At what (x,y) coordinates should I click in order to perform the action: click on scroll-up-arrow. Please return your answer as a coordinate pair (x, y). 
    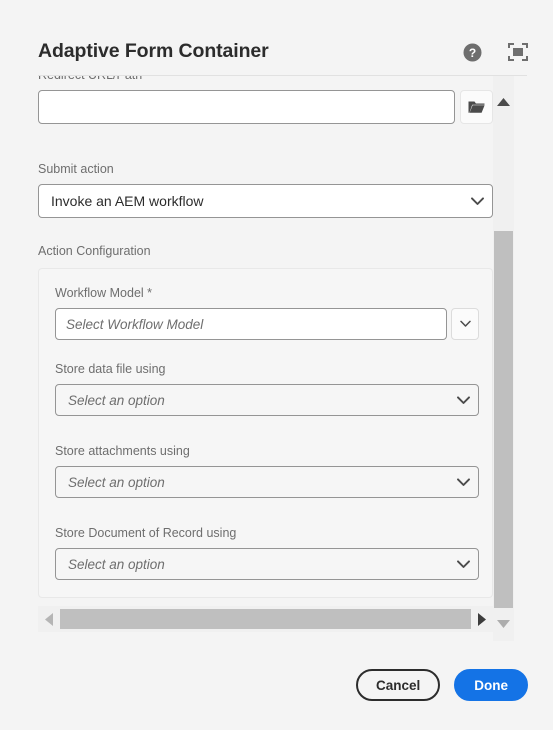
    Looking at the image, I should click on (503, 102).